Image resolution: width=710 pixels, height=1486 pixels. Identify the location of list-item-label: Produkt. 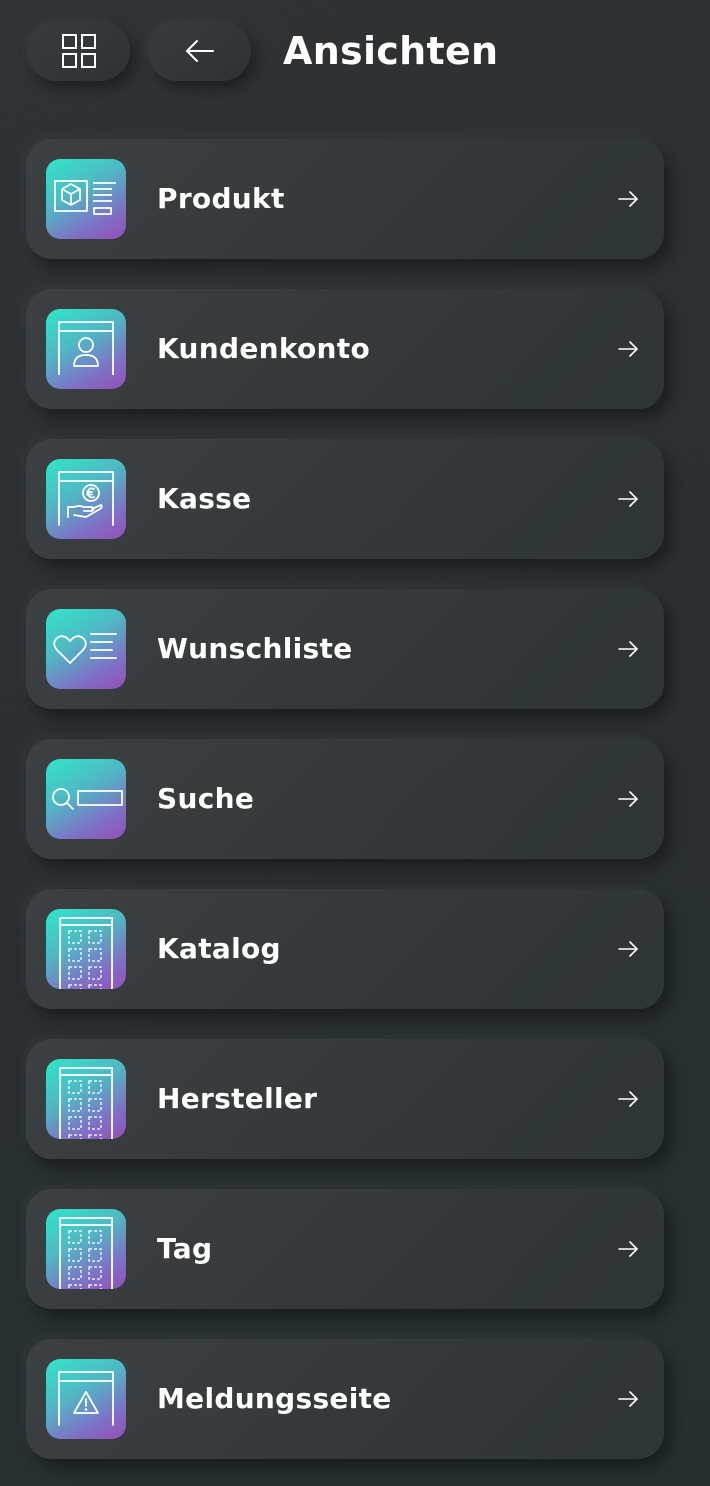
(221, 198).